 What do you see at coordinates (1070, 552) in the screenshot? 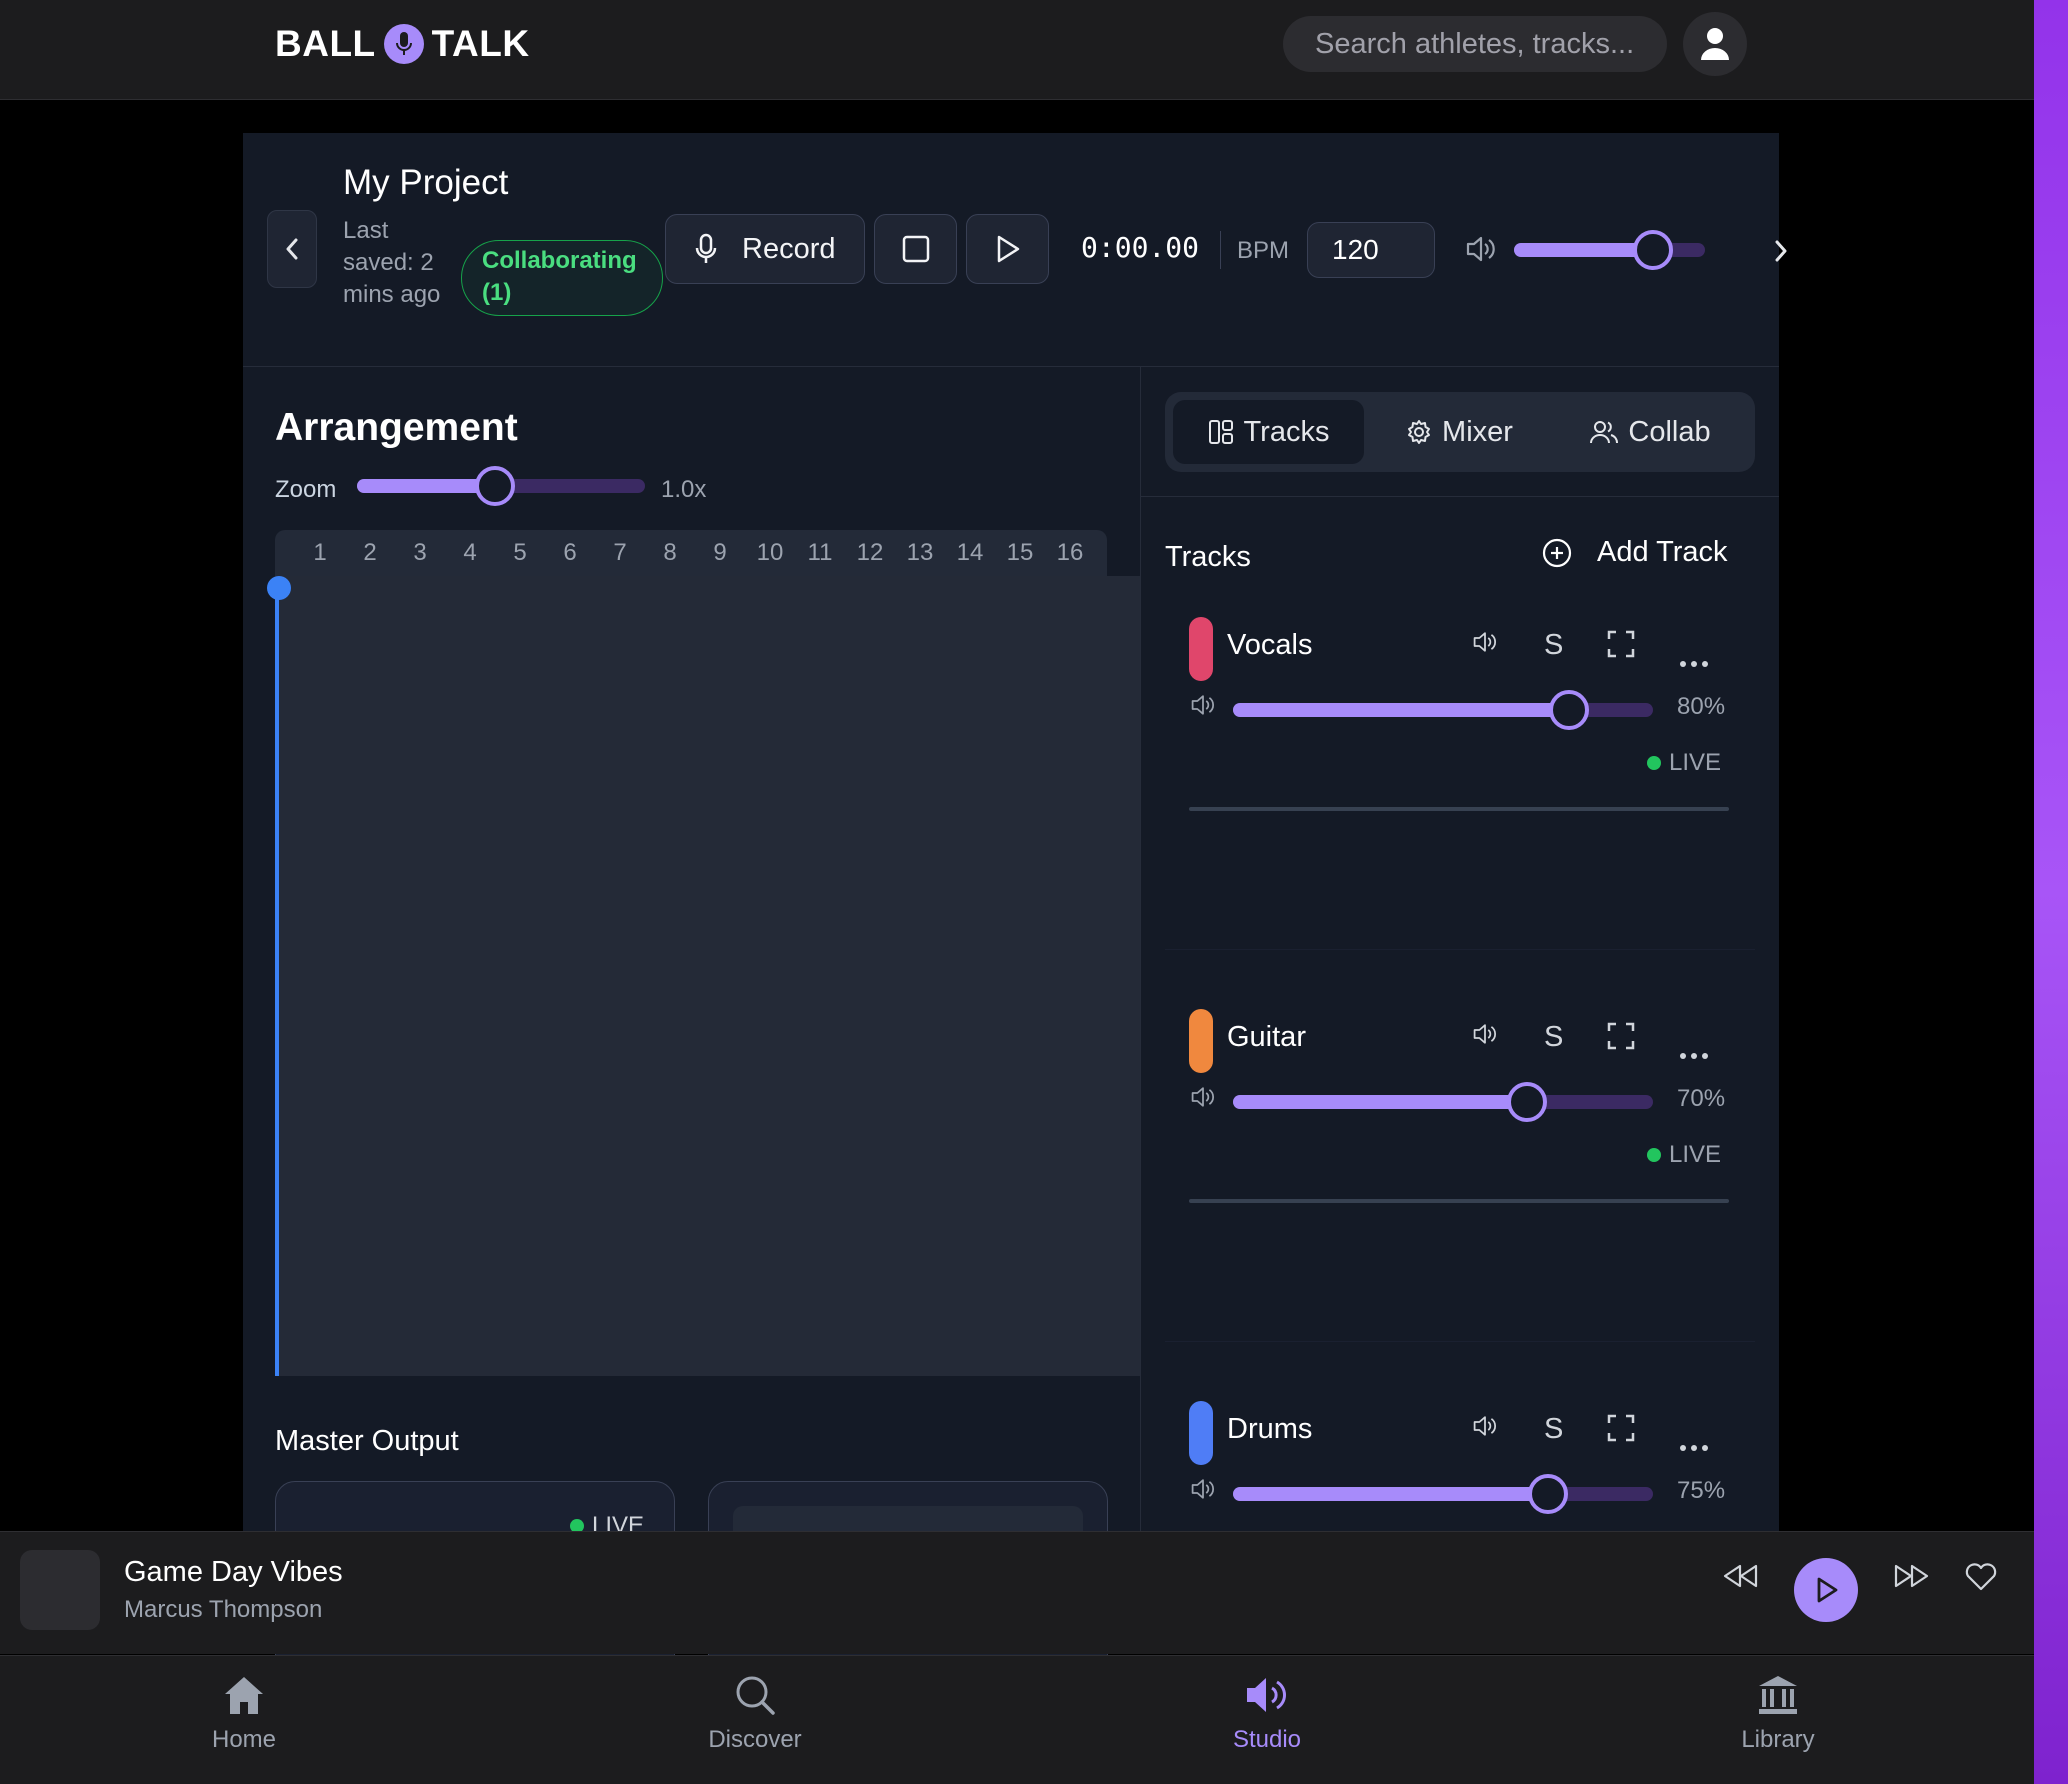
I see `bar-number: 16` at bounding box center [1070, 552].